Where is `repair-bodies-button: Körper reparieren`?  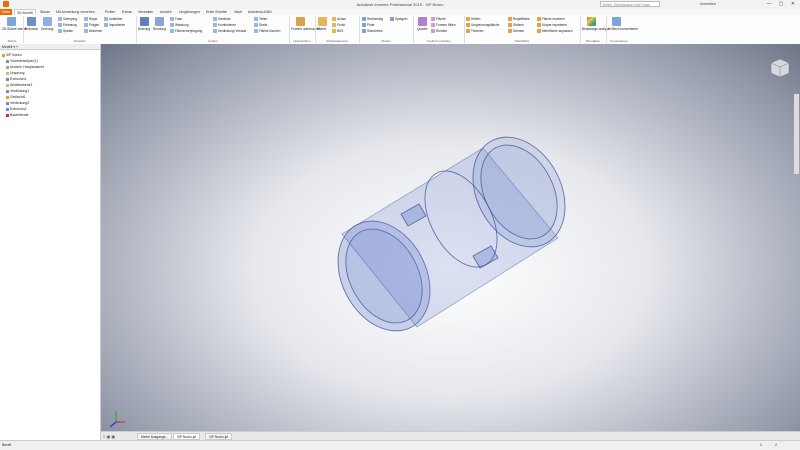
repair-bodies-button: Körper reparieren is located at coordinates (552, 25).